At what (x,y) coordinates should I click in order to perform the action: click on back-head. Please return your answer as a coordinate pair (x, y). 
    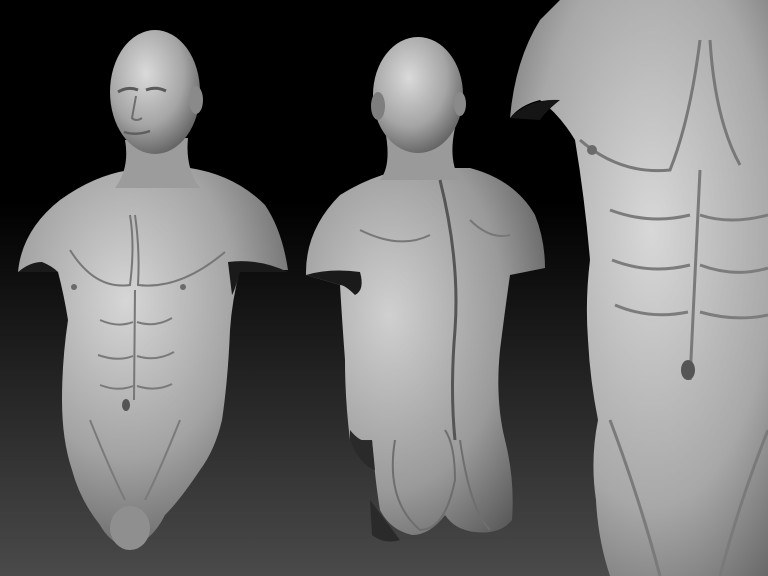
    Looking at the image, I should click on (418, 95).